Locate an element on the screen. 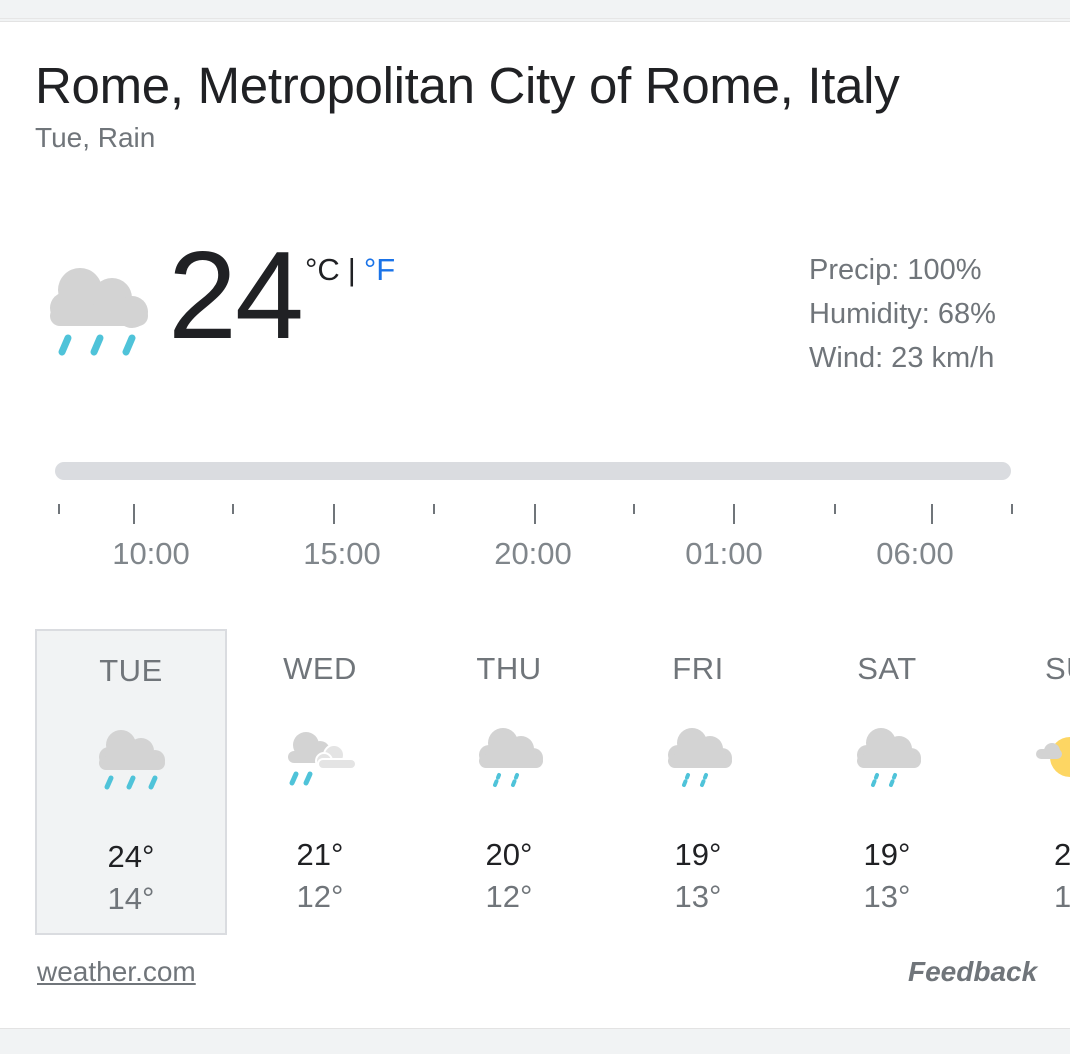 The width and height of the screenshot is (1070, 1054). forecast-day-thu: THU 20° 12° is located at coordinates (509, 782).